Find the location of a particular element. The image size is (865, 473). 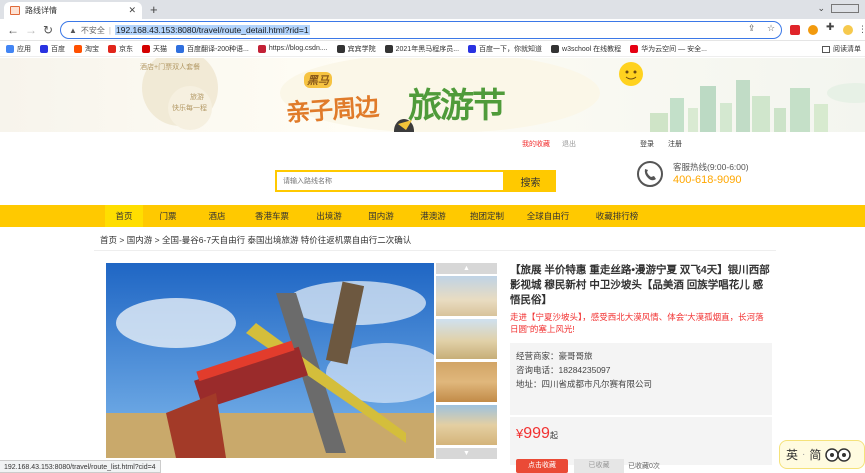

menu-item: 全球自由行 is located at coordinates (548, 216).